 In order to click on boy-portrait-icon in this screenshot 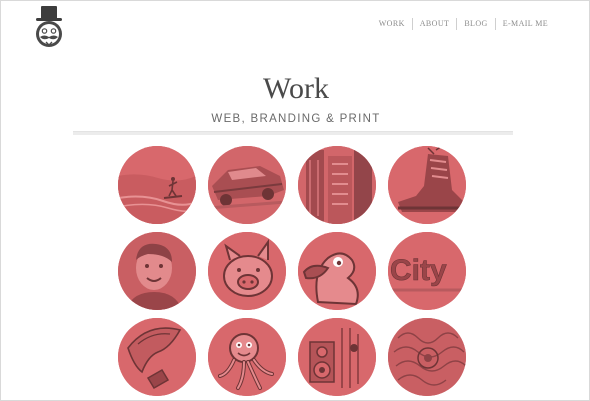, I will do `click(157, 271)`.